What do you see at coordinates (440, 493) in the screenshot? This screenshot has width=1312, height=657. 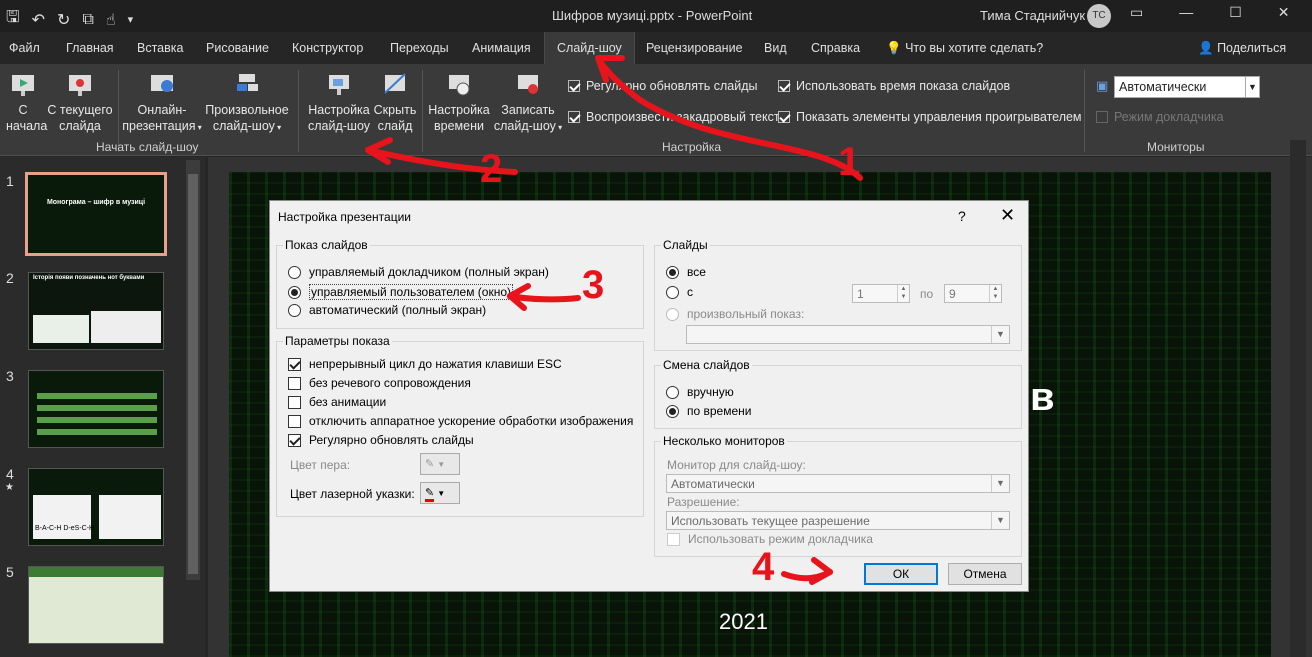 I see `laser-color-button: ✎ ▼` at bounding box center [440, 493].